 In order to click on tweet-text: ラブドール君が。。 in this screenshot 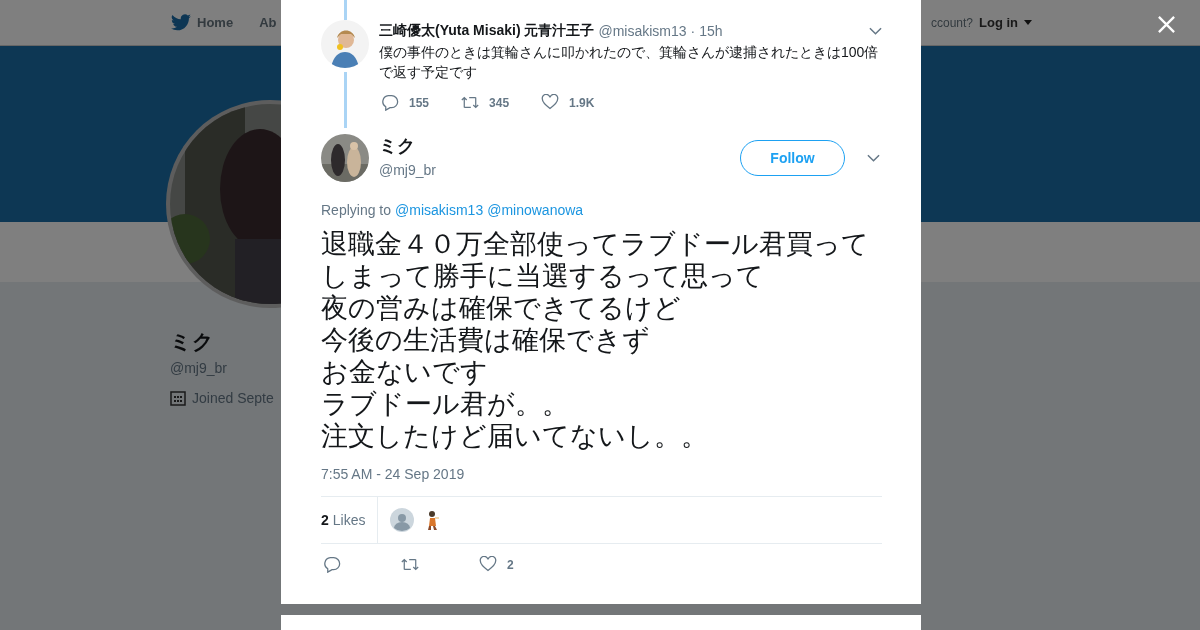, I will do `click(445, 404)`.